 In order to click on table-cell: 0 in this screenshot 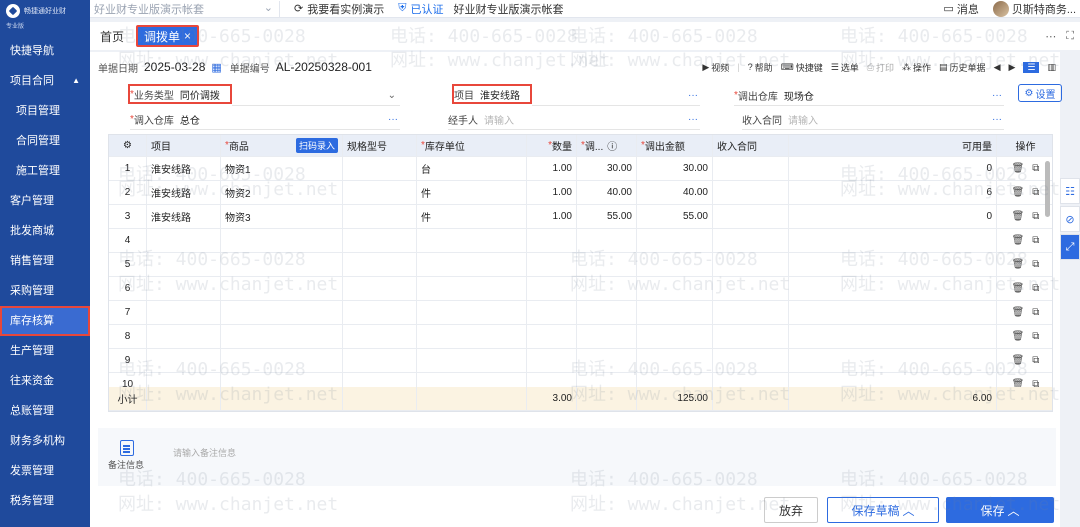, I will do `click(893, 216)`.